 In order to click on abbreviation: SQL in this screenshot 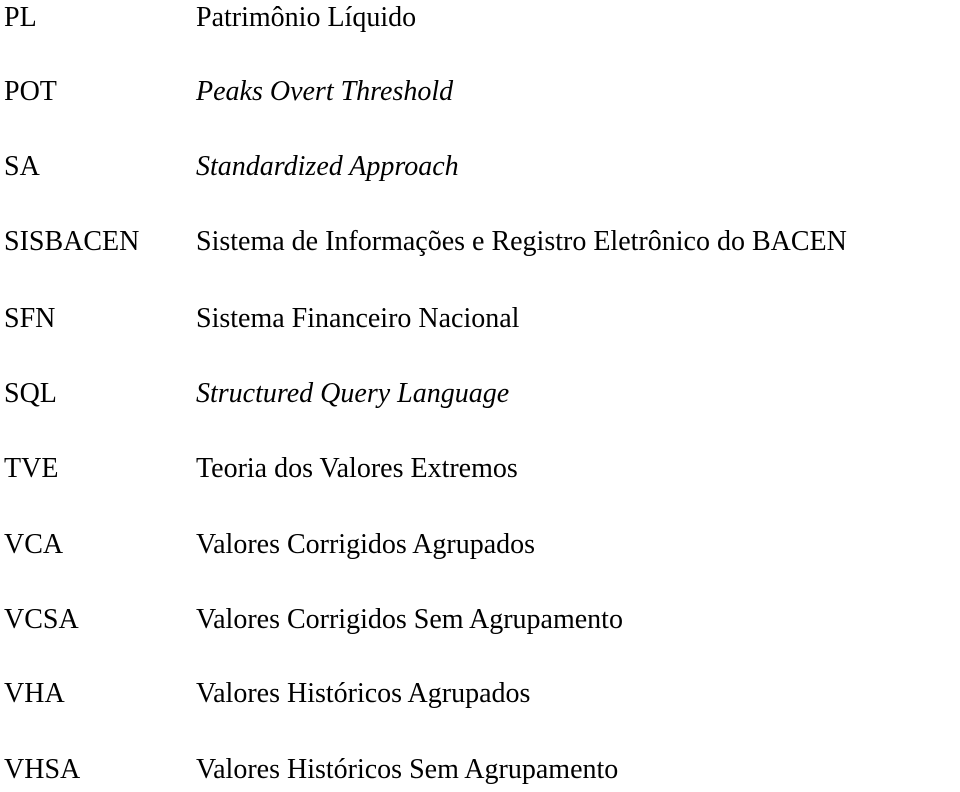, I will do `click(30, 393)`.